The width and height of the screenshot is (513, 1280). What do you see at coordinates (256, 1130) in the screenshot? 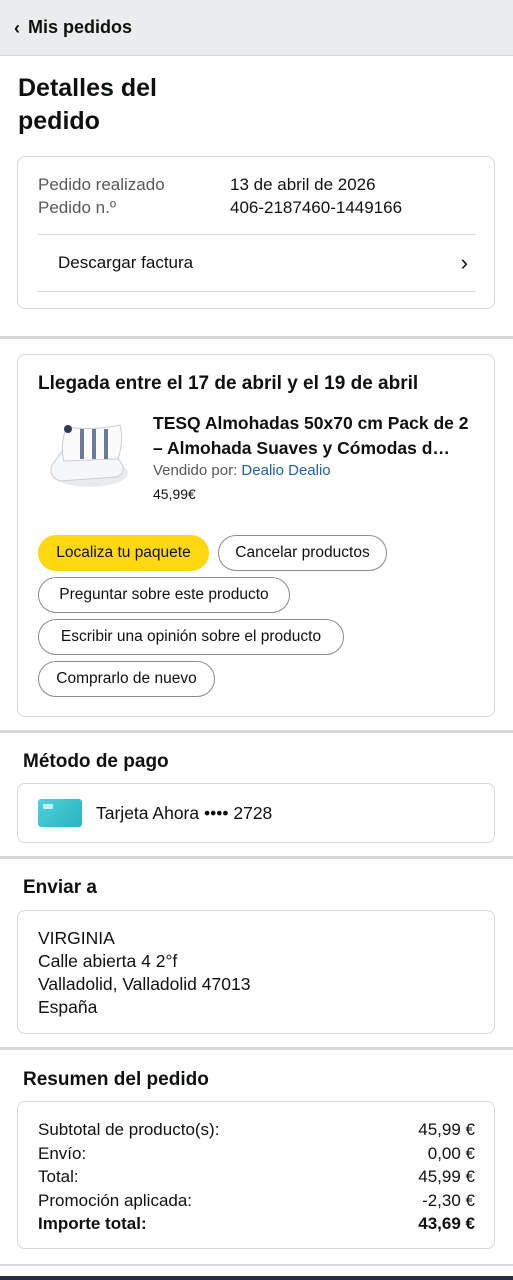
I see `summary-row-subtotal: Subtotal de producto(s): 45,99 €` at bounding box center [256, 1130].